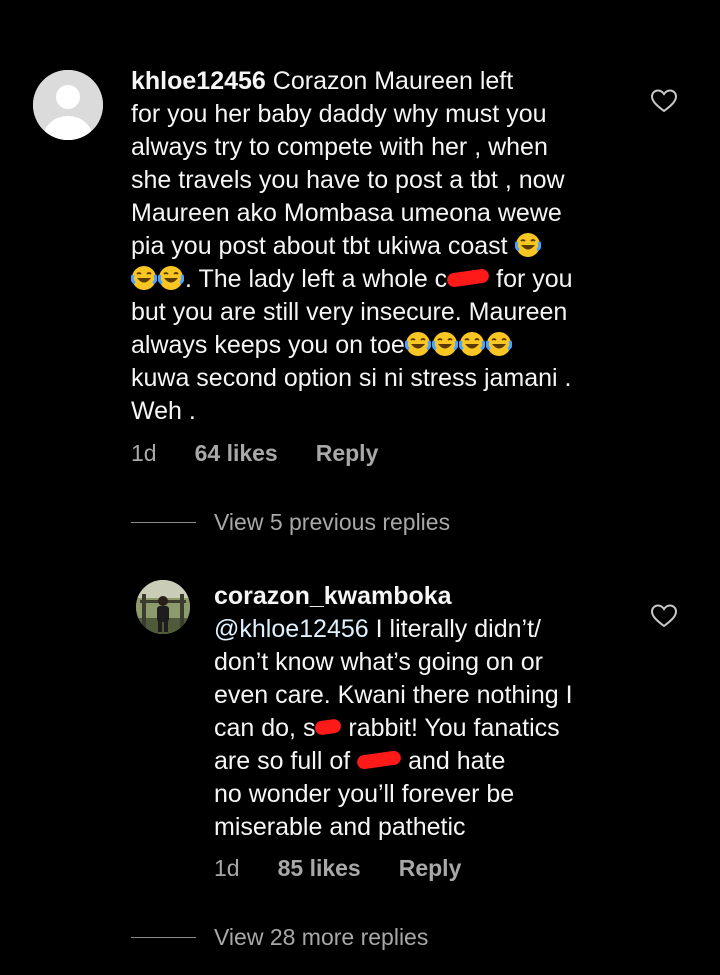  I want to click on comment-username: corazon_kwamboka, so click(333, 596).